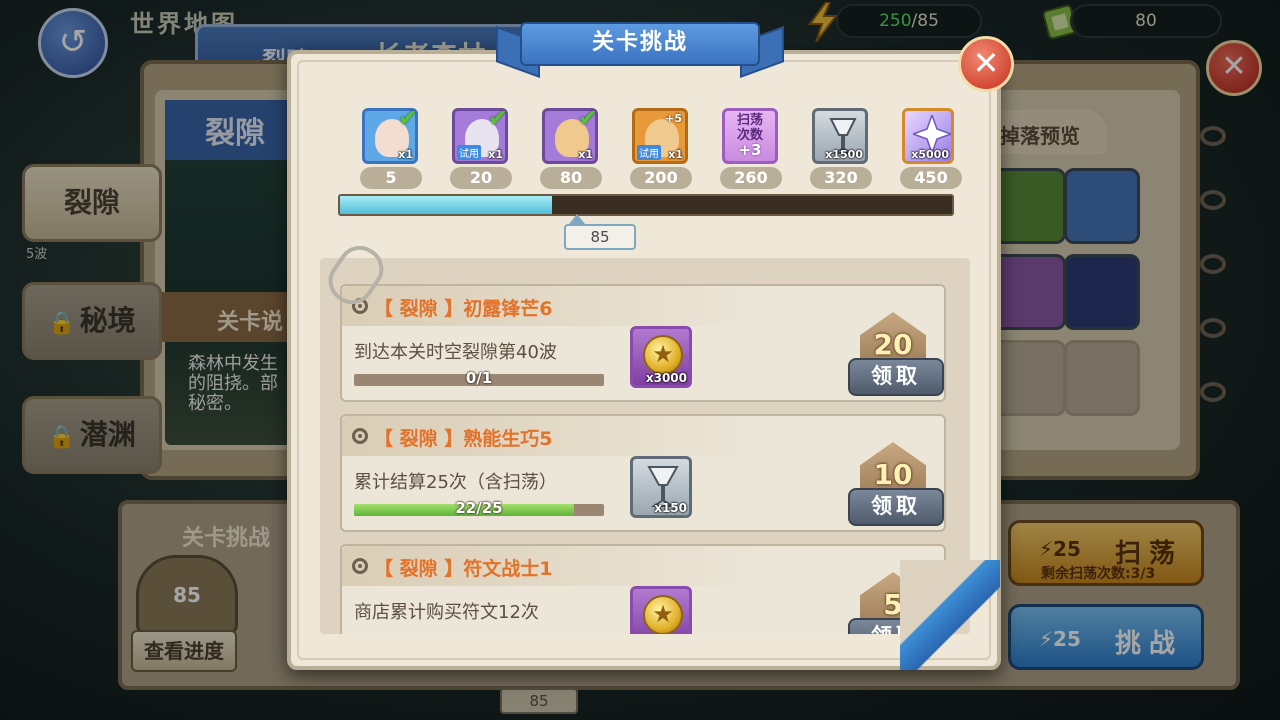  Describe the element at coordinates (670, 508) in the screenshot. I see `reward-qty: x150` at that location.